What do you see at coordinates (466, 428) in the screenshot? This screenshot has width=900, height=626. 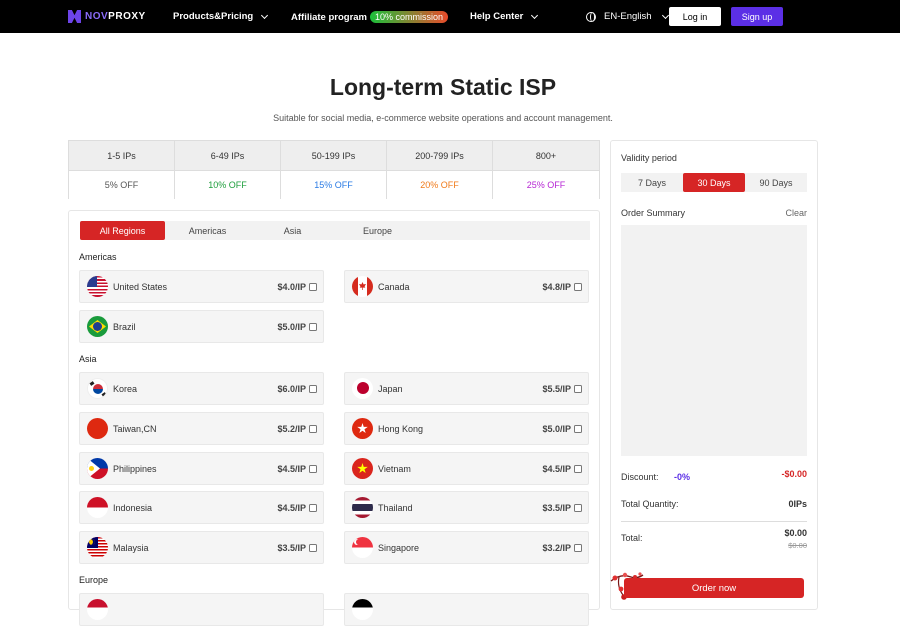 I see `country-card-hong-kong: Hong Kong $5.0/IP` at bounding box center [466, 428].